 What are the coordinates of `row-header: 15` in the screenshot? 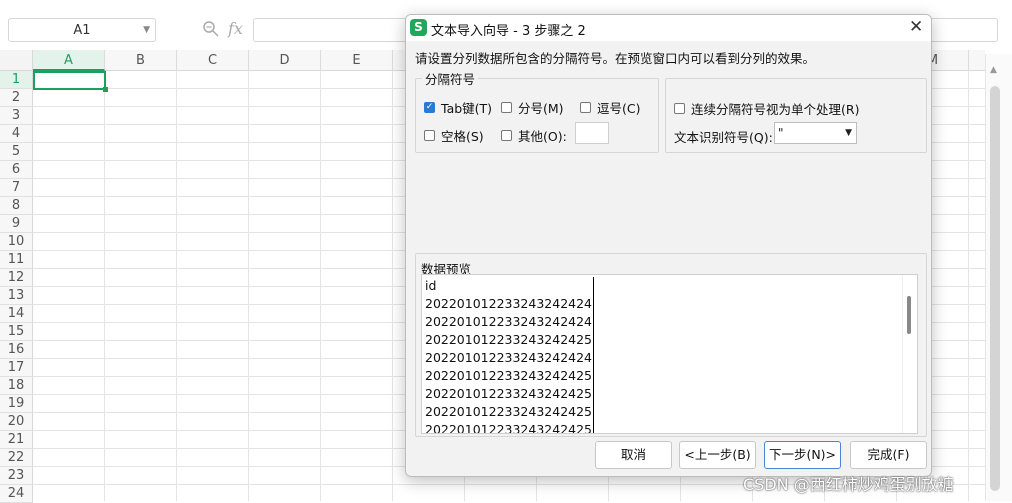 It's located at (16, 332).